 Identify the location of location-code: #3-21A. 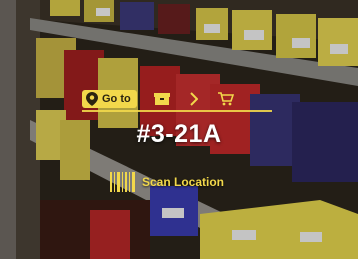
(179, 134).